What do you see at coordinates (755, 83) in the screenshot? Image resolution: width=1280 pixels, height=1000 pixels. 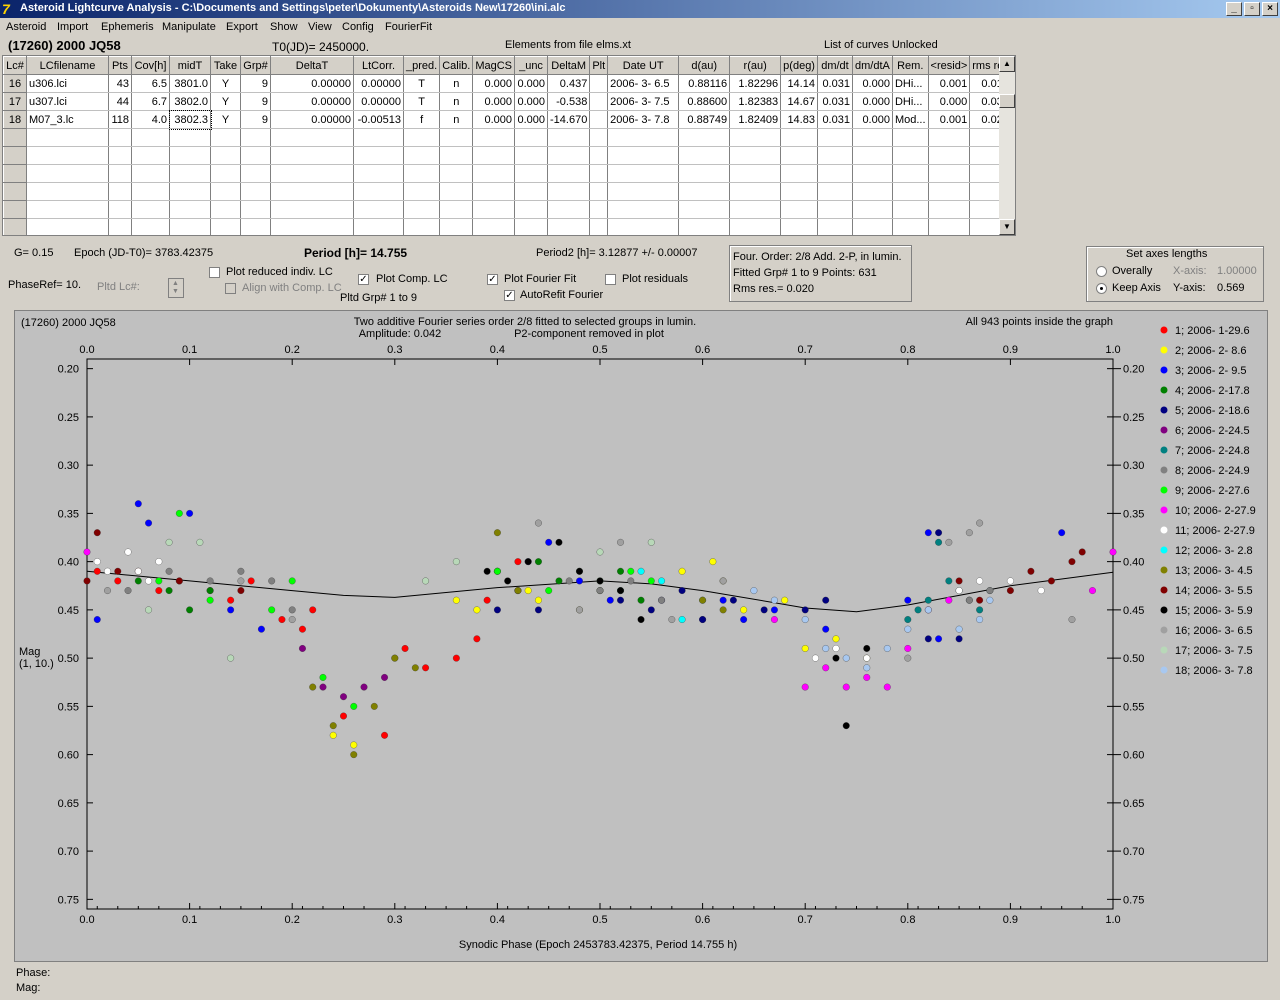 I see `table-cell: 1.82296` at bounding box center [755, 83].